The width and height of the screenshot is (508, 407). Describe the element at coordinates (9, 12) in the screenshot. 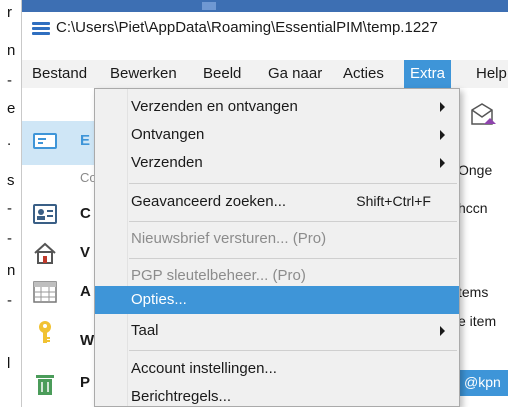

I see `background-char: r` at that location.